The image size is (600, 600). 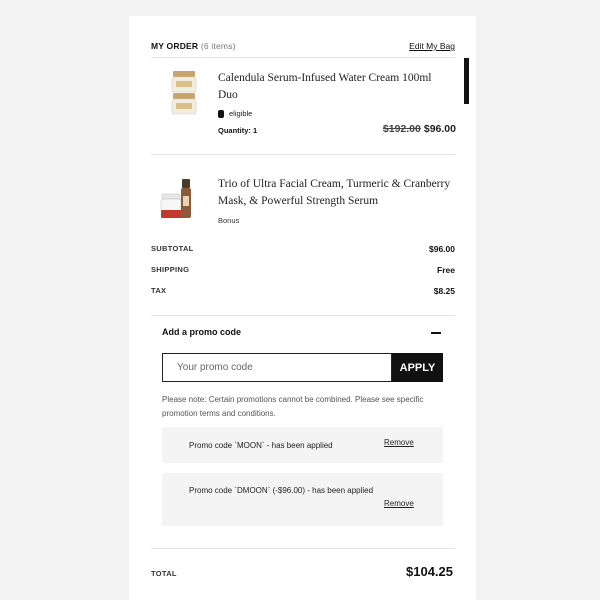 What do you see at coordinates (303, 154) in the screenshot?
I see `item-divider` at bounding box center [303, 154].